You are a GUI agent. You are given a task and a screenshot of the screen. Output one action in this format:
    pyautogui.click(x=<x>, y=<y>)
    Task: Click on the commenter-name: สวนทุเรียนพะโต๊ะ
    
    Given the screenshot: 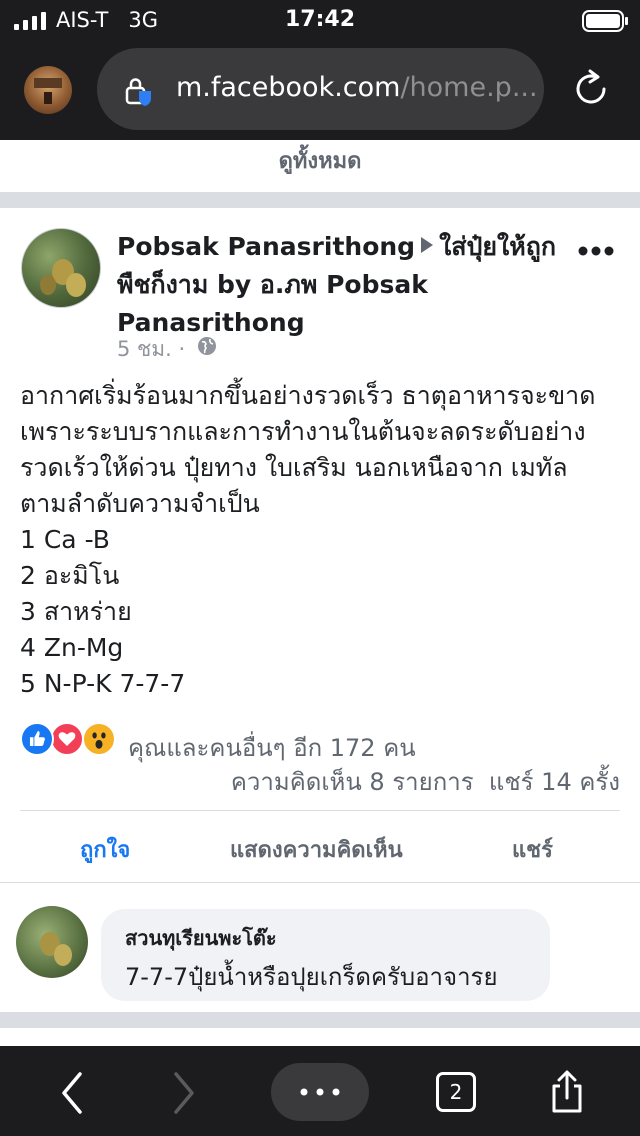 What is the action you would take?
    pyautogui.click(x=201, y=938)
    